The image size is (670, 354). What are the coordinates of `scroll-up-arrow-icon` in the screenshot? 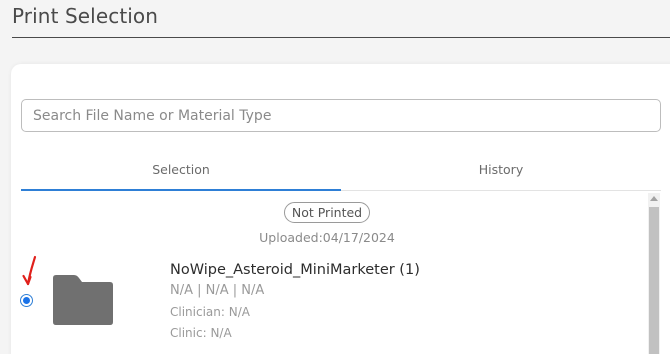 It's located at (654, 198).